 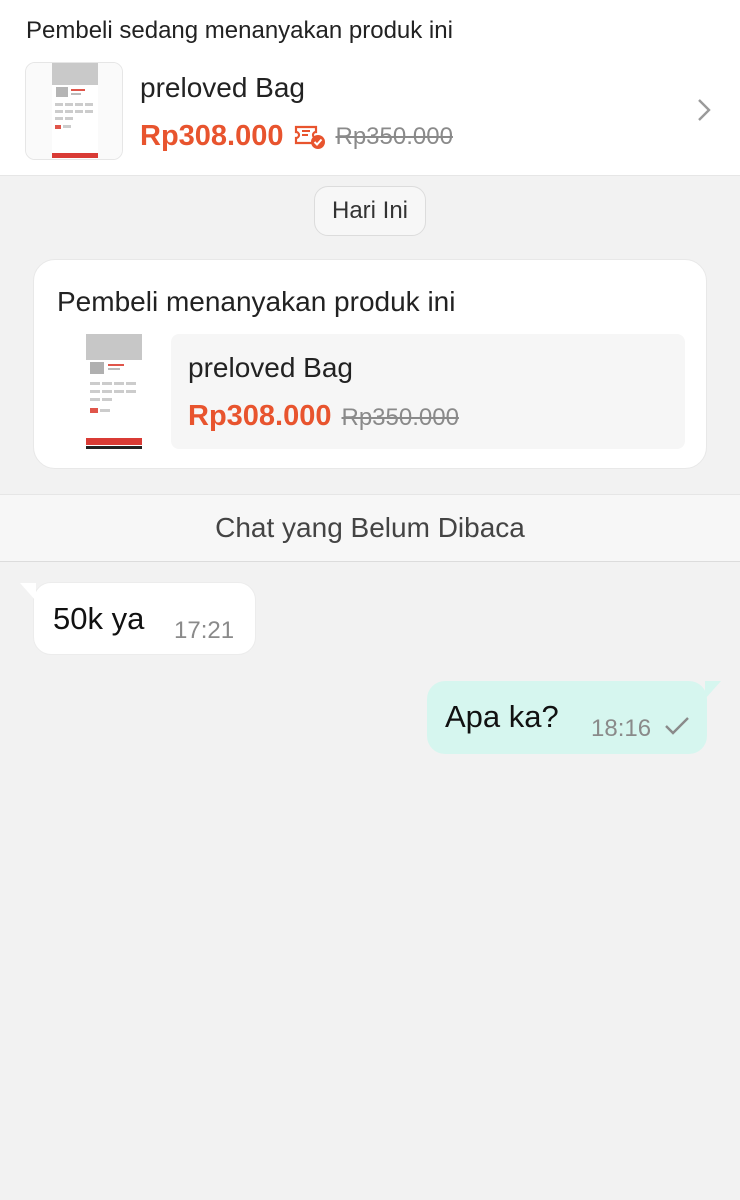 I want to click on unread-messages-divider: Chat yang Belum Dibaca, so click(x=370, y=528).